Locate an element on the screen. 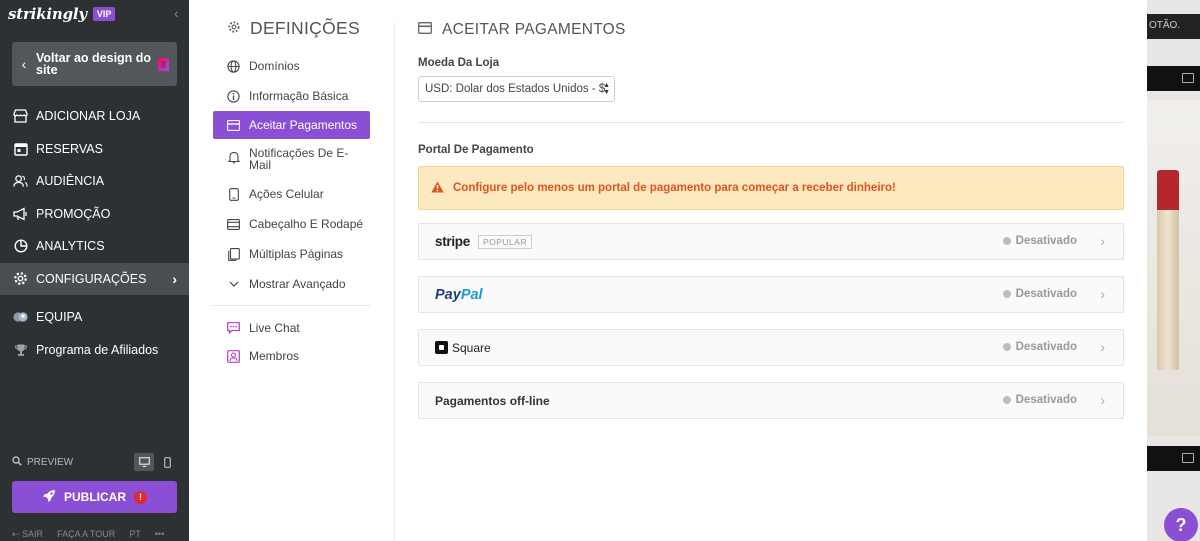 This screenshot has width=1200, height=541. calendar-icon is located at coordinates (20, 148).